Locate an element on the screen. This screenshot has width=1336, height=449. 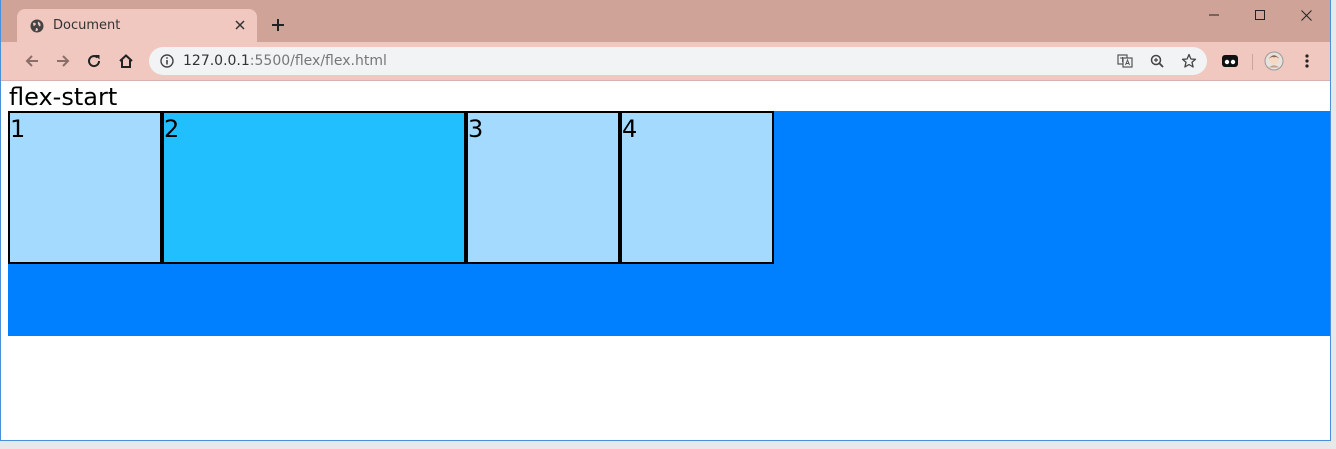
minimize-icon is located at coordinates (1214, 15).